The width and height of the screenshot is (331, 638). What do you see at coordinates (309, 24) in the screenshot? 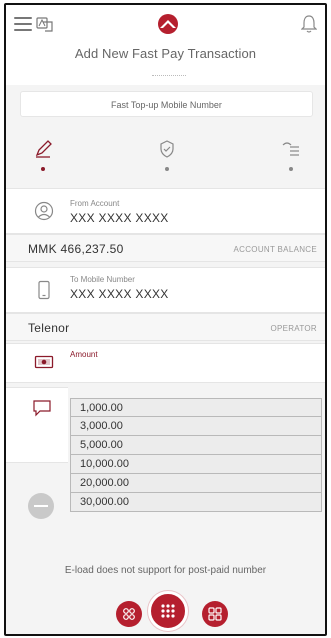
I see `bell-icon` at bounding box center [309, 24].